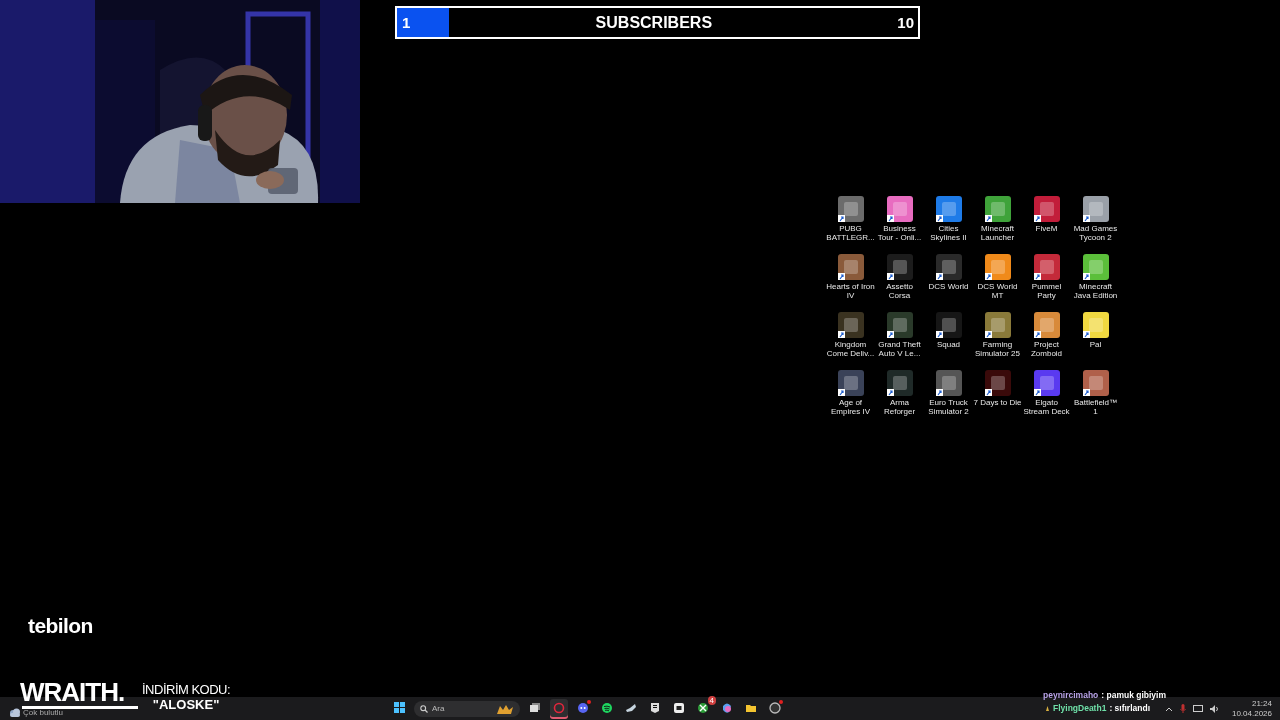 The width and height of the screenshot is (1280, 720). What do you see at coordinates (558, 707) in the screenshot?
I see `ring-icon` at bounding box center [558, 707].